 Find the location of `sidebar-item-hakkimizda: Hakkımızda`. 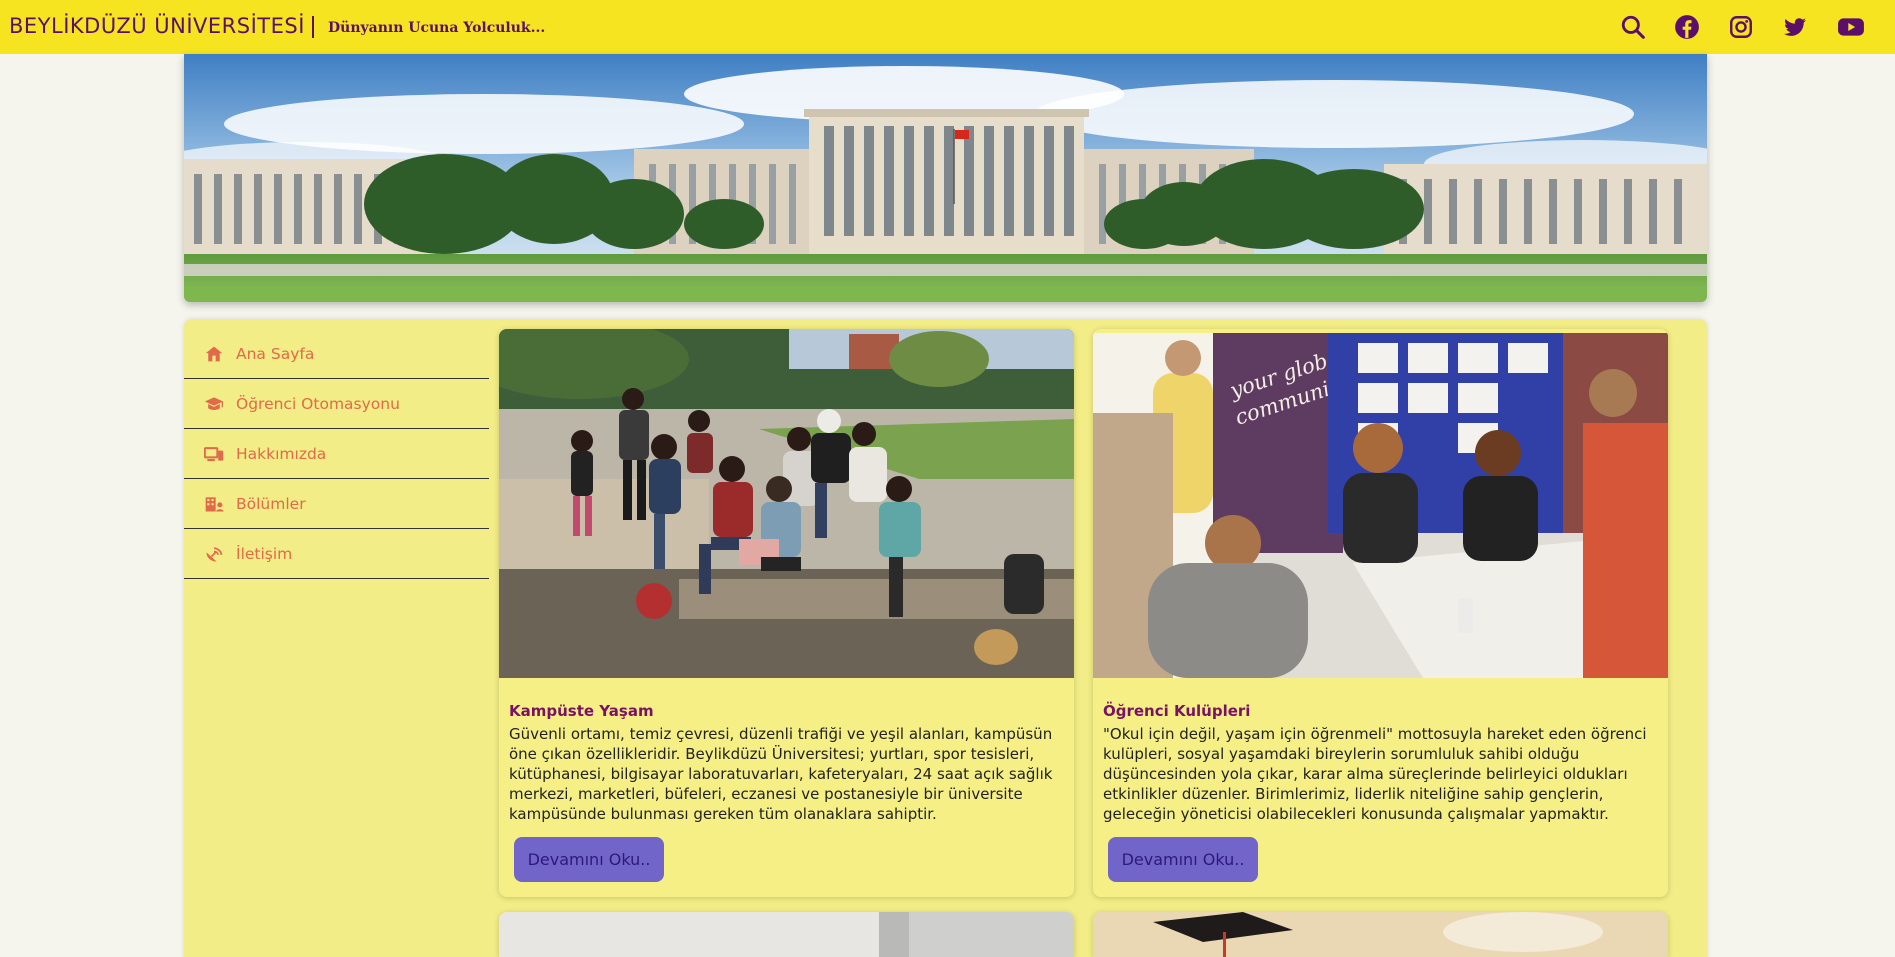

sidebar-item-hakkimizda: Hakkımızda is located at coordinates (336, 454).